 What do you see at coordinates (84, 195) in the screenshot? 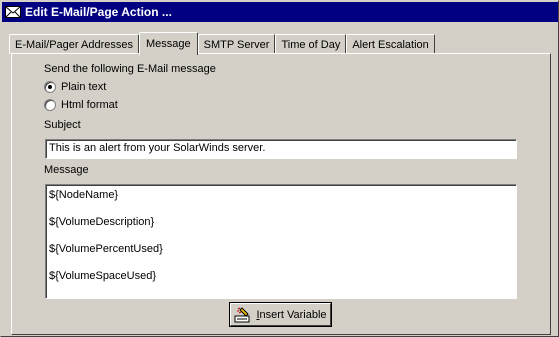
I see `message-line: ${NodeName}` at bounding box center [84, 195].